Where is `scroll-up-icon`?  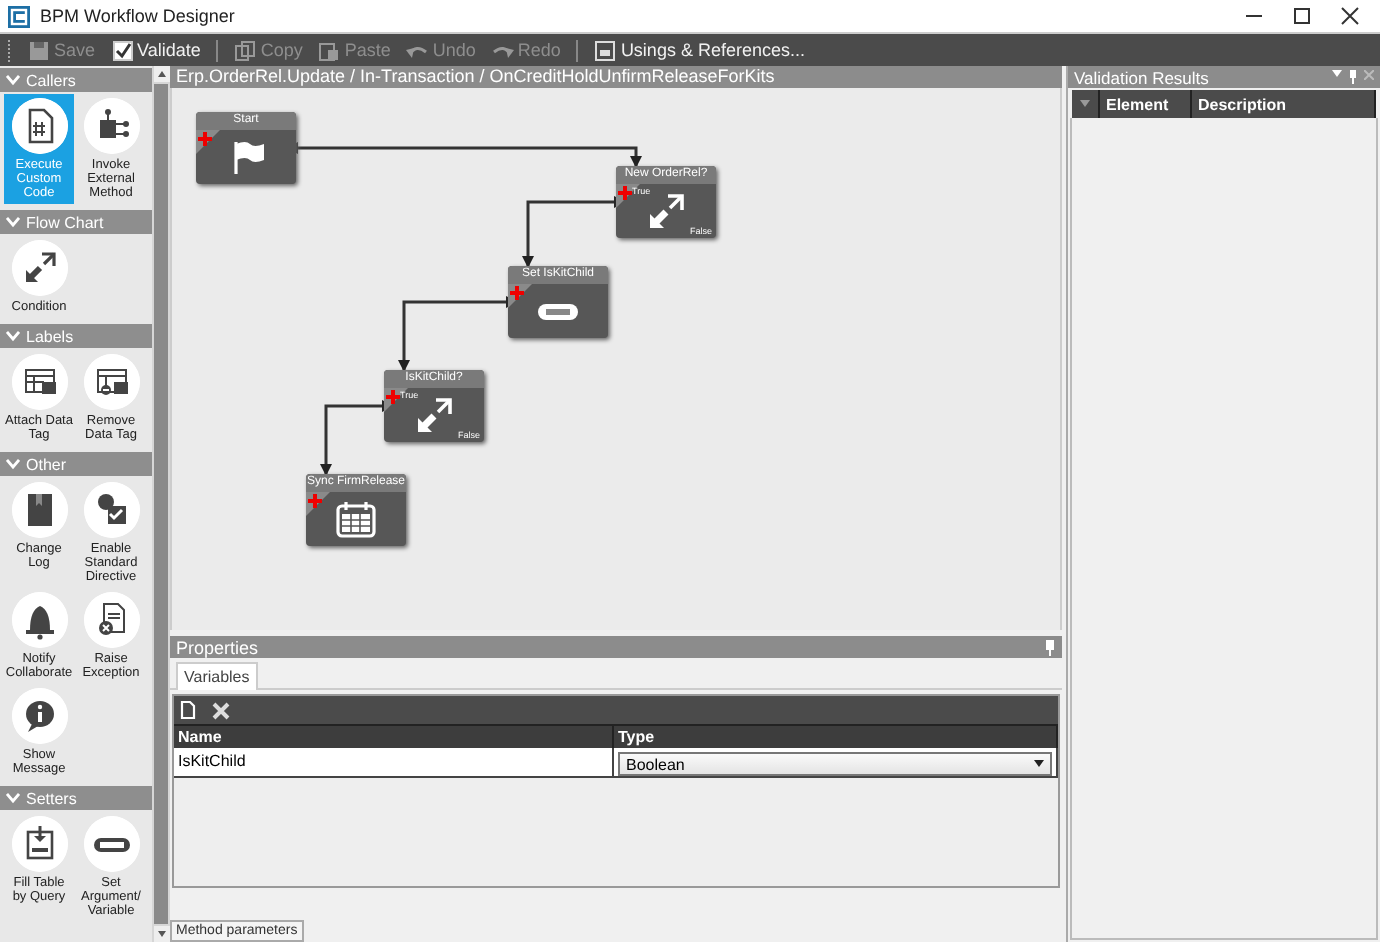
scroll-up-icon is located at coordinates (161, 74).